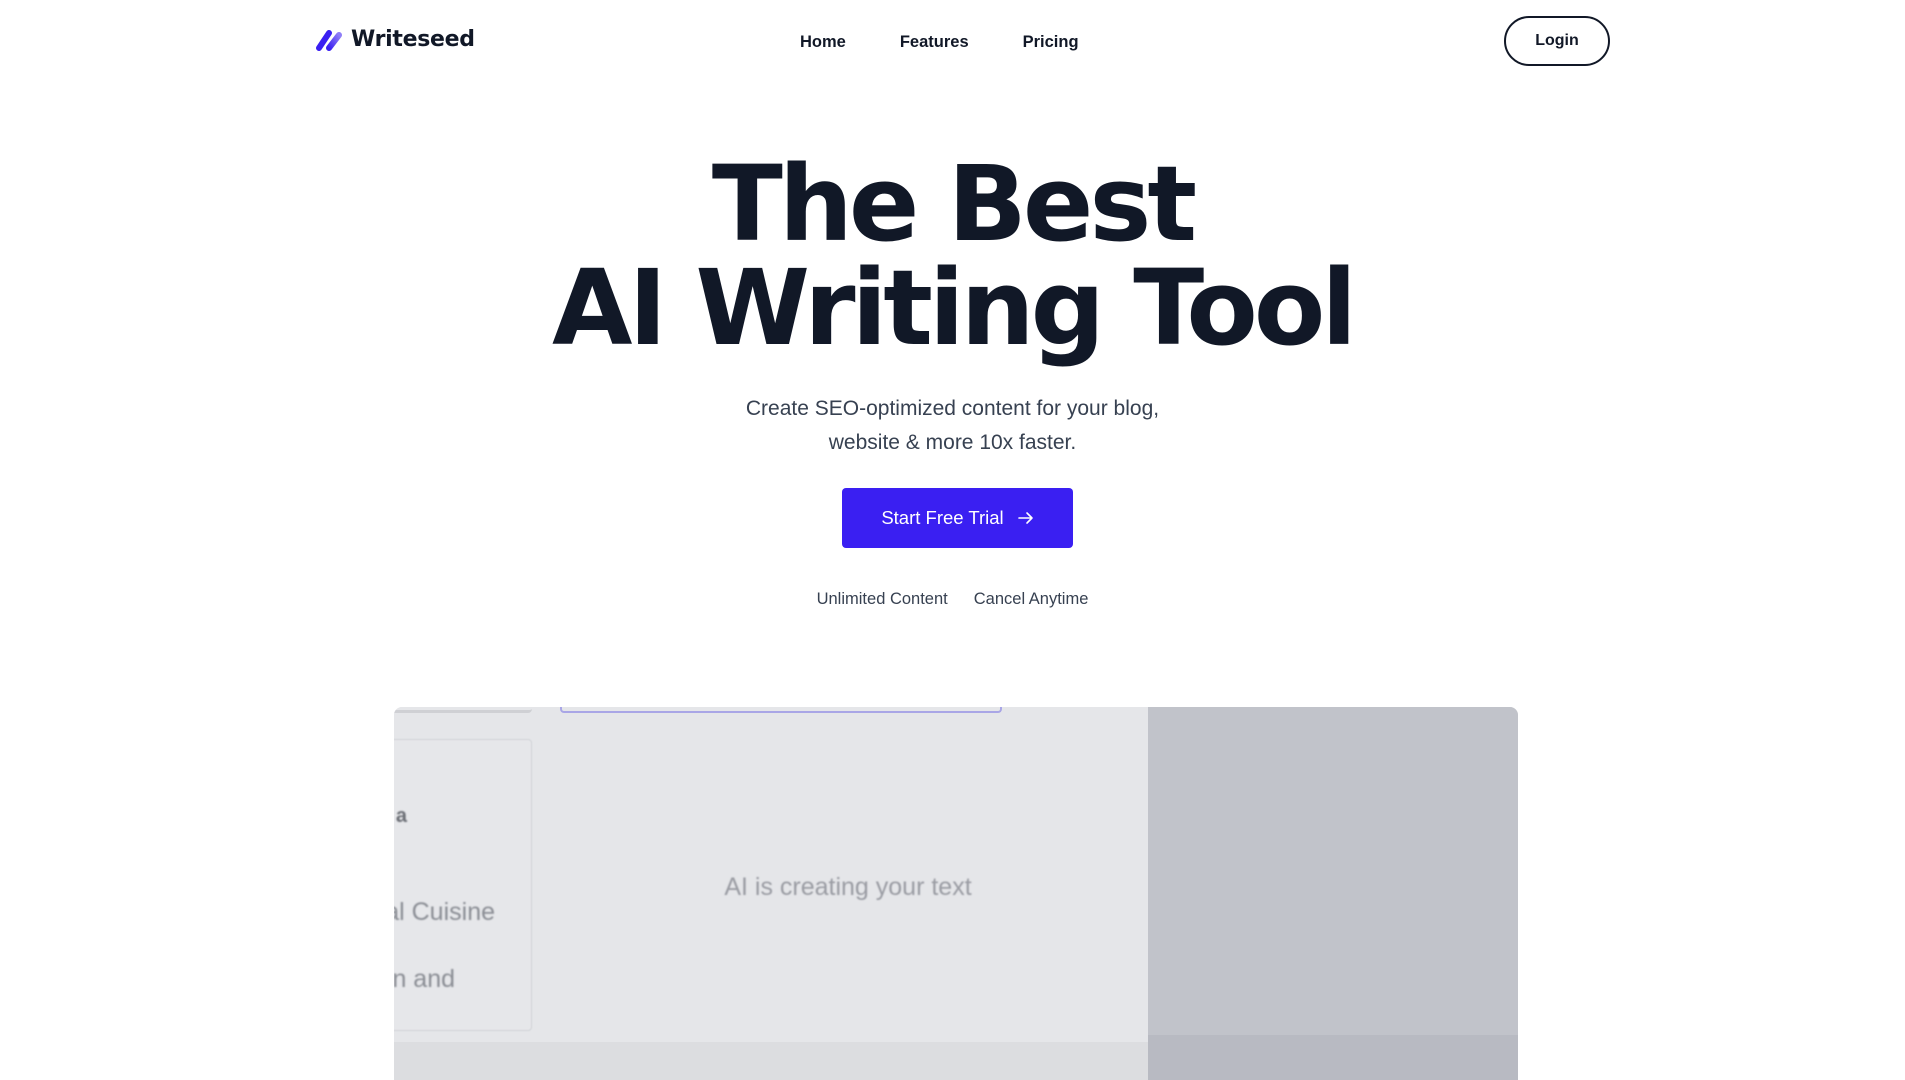 This screenshot has width=1905, height=1080. Describe the element at coordinates (1025, 518) in the screenshot. I see `arrow-right-icon` at that location.